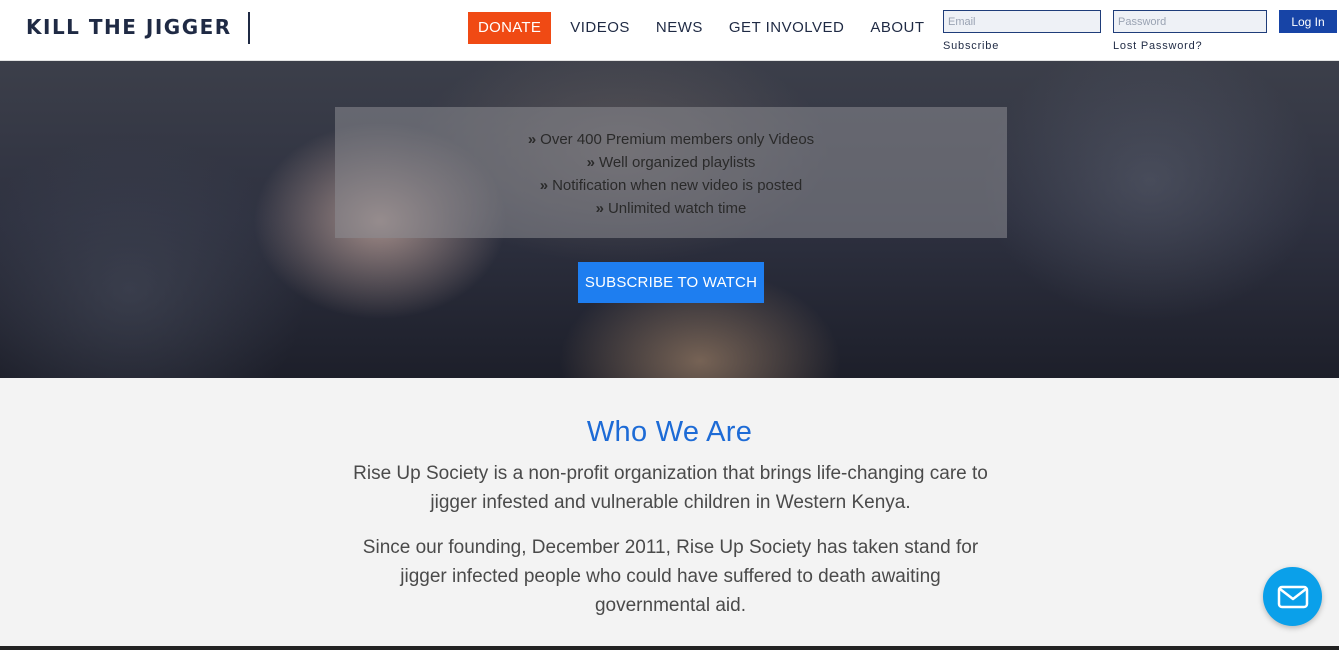 Image resolution: width=1339 pixels, height=650 pixels. What do you see at coordinates (669, 648) in the screenshot?
I see `footer-edge` at bounding box center [669, 648].